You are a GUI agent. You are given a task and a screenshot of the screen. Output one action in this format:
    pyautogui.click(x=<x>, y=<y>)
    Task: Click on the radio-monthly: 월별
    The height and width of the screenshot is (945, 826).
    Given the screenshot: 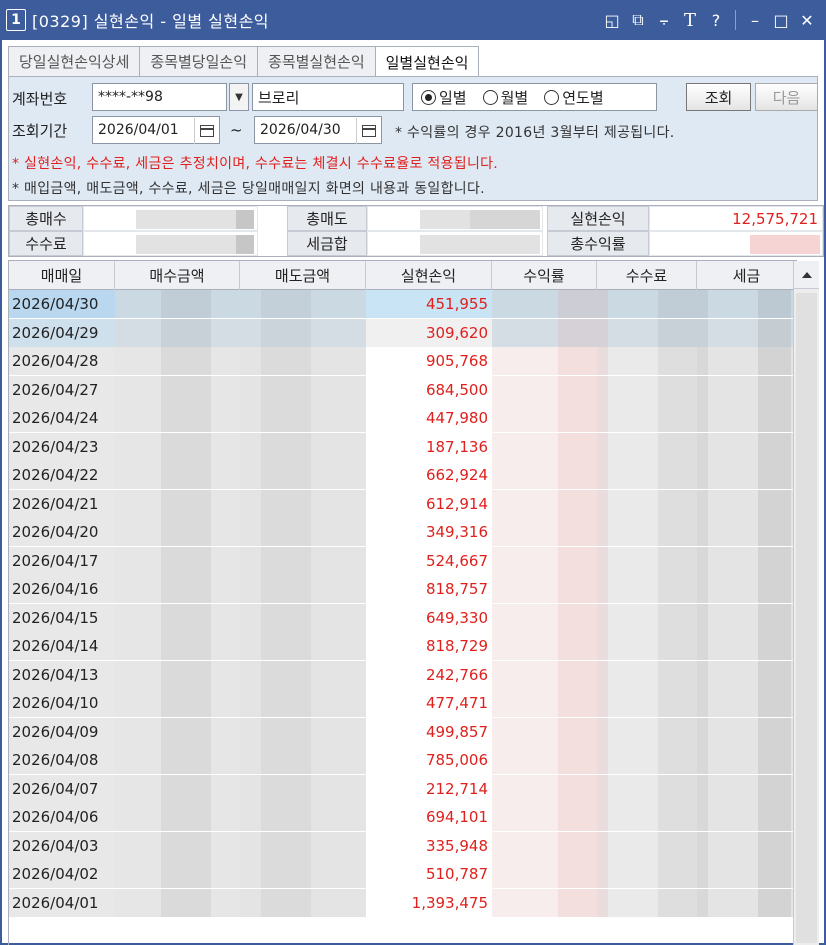 What is the action you would take?
    pyautogui.click(x=505, y=97)
    